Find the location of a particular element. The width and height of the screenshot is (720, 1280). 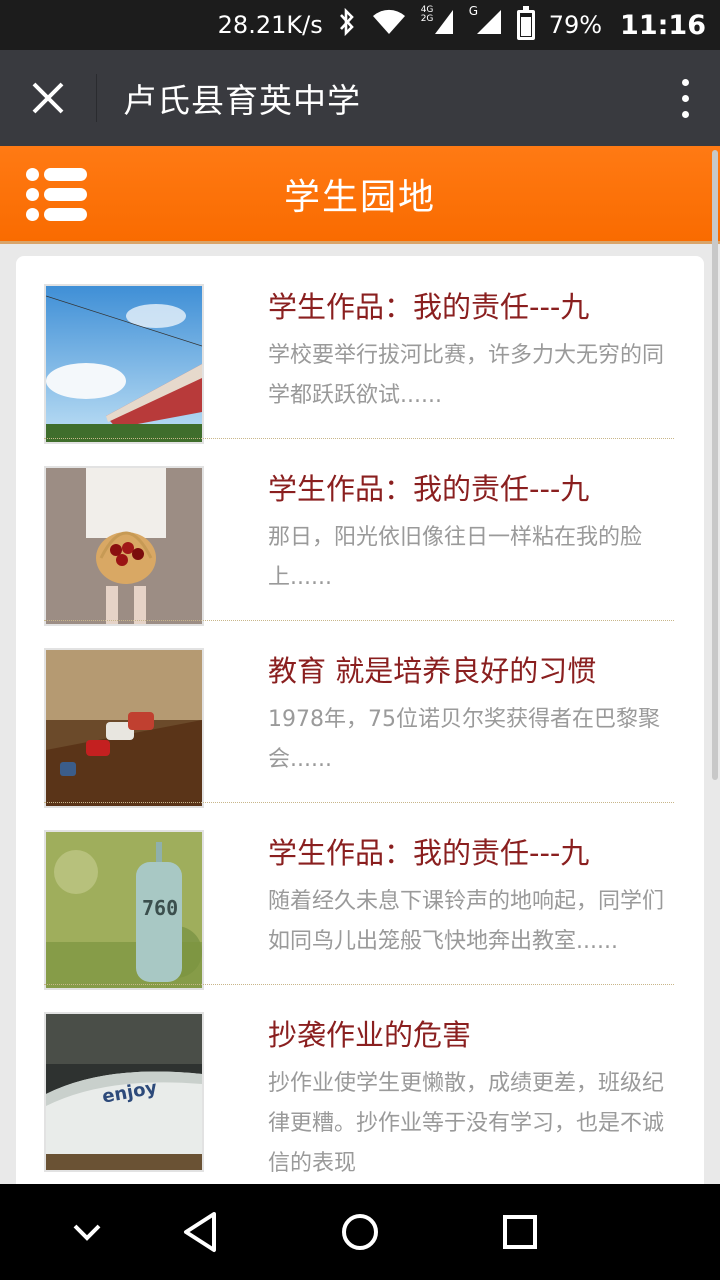

more-vert-icon is located at coordinates (685, 98).